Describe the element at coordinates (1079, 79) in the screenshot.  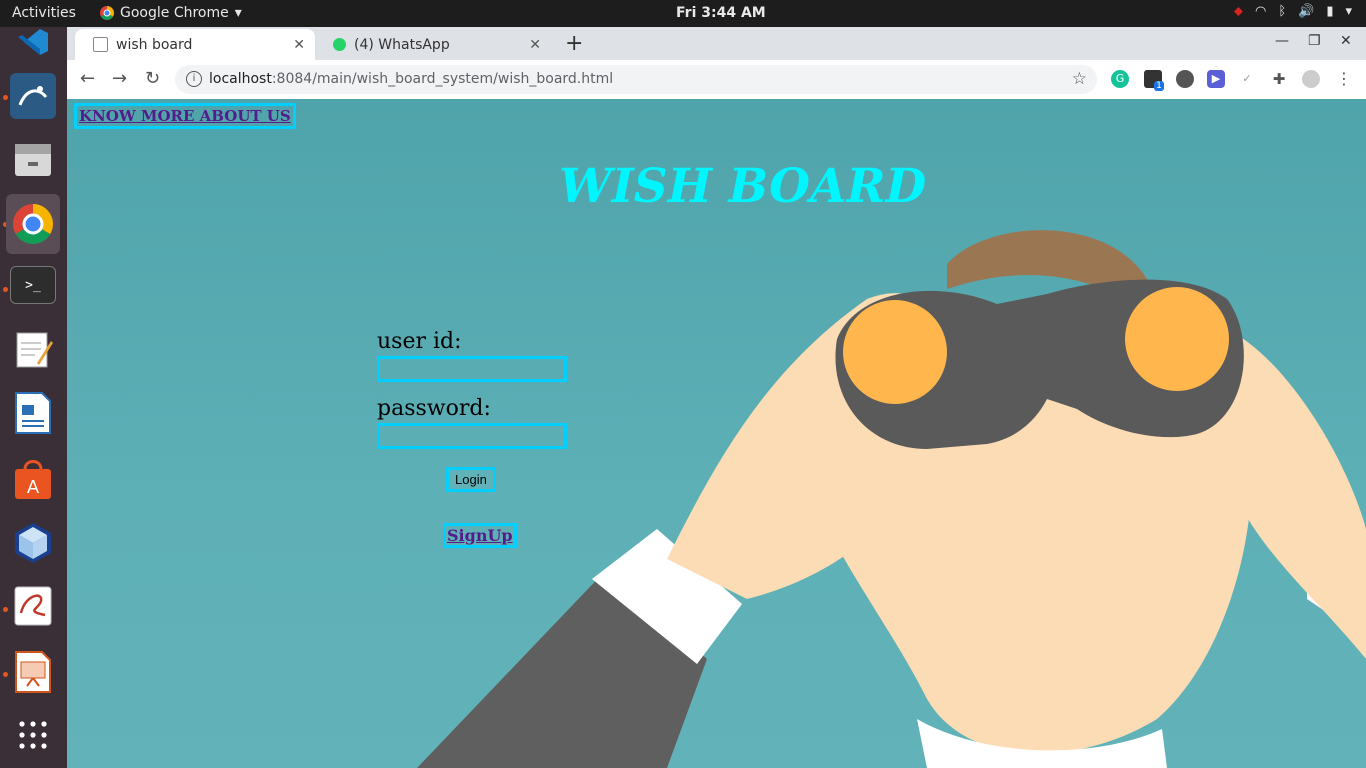
I see `bookmark-star-icon: ☆` at that location.